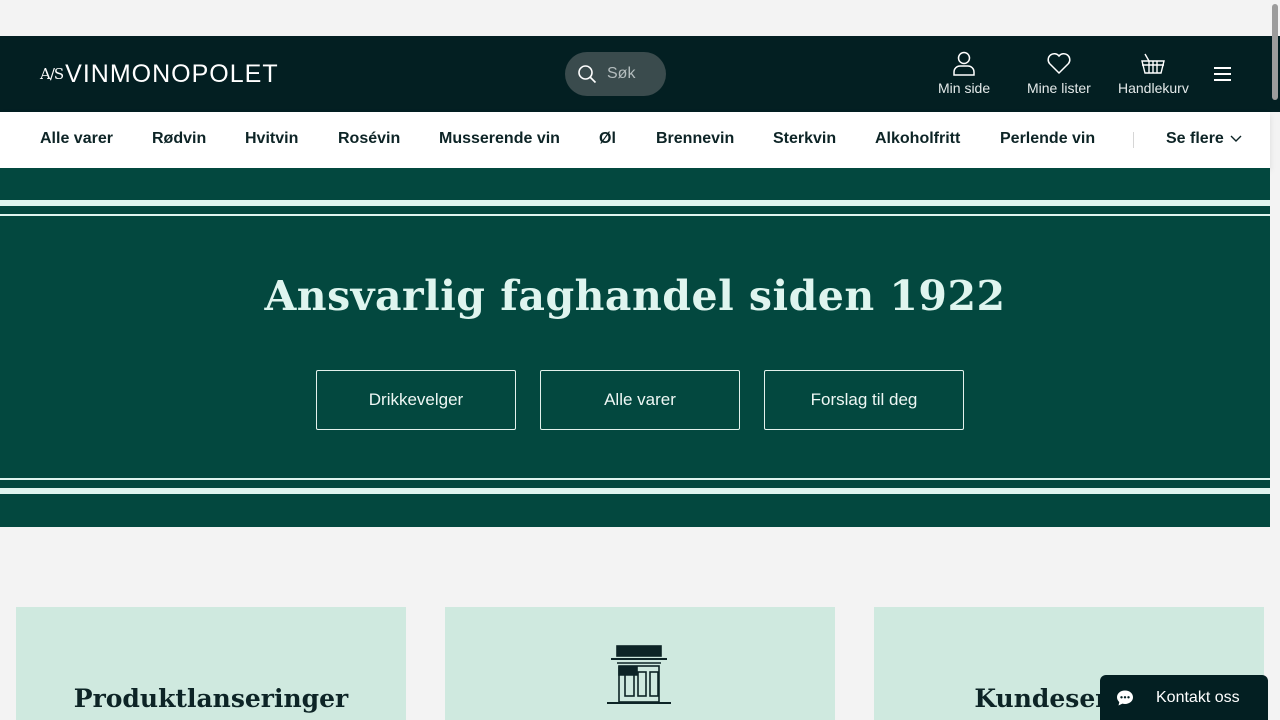 This screenshot has width=1280, height=720. What do you see at coordinates (607, 139) in the screenshot?
I see `nav-item-ol: Øl` at bounding box center [607, 139].